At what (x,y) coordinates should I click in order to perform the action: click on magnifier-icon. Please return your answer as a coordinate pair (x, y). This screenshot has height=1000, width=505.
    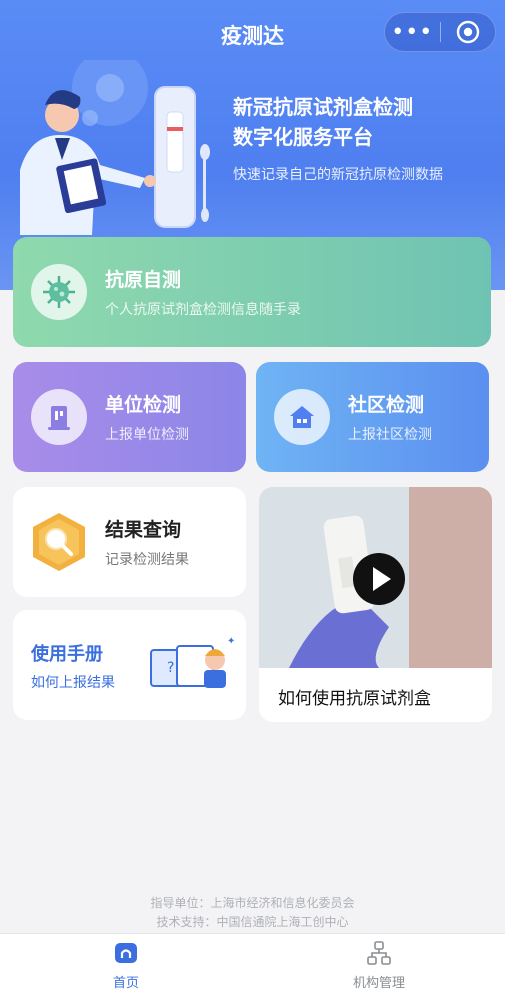
    Looking at the image, I should click on (59, 542).